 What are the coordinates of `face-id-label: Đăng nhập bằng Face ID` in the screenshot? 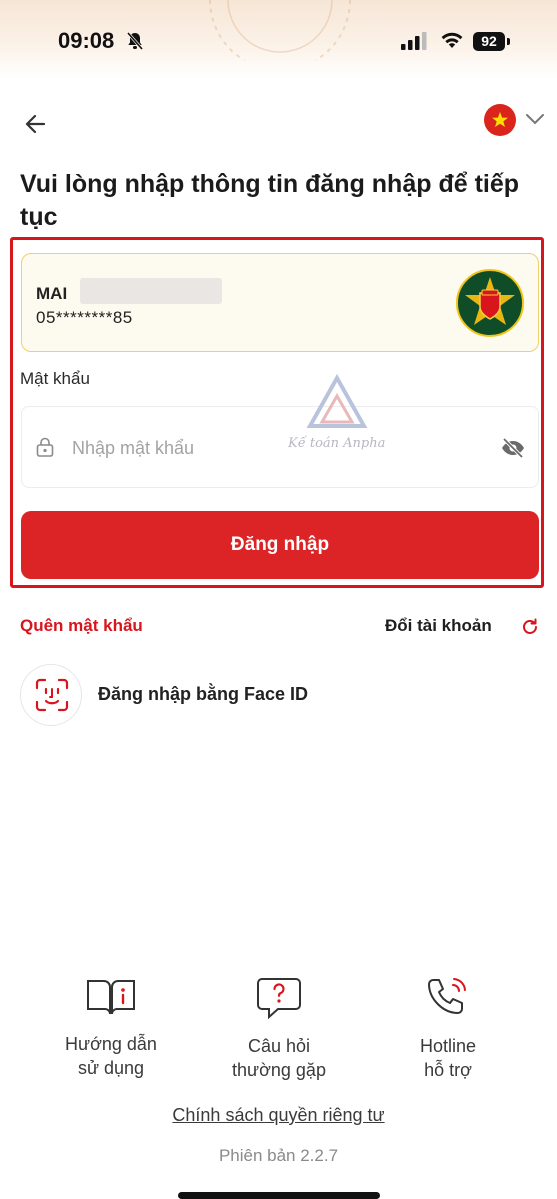 It's located at (203, 694).